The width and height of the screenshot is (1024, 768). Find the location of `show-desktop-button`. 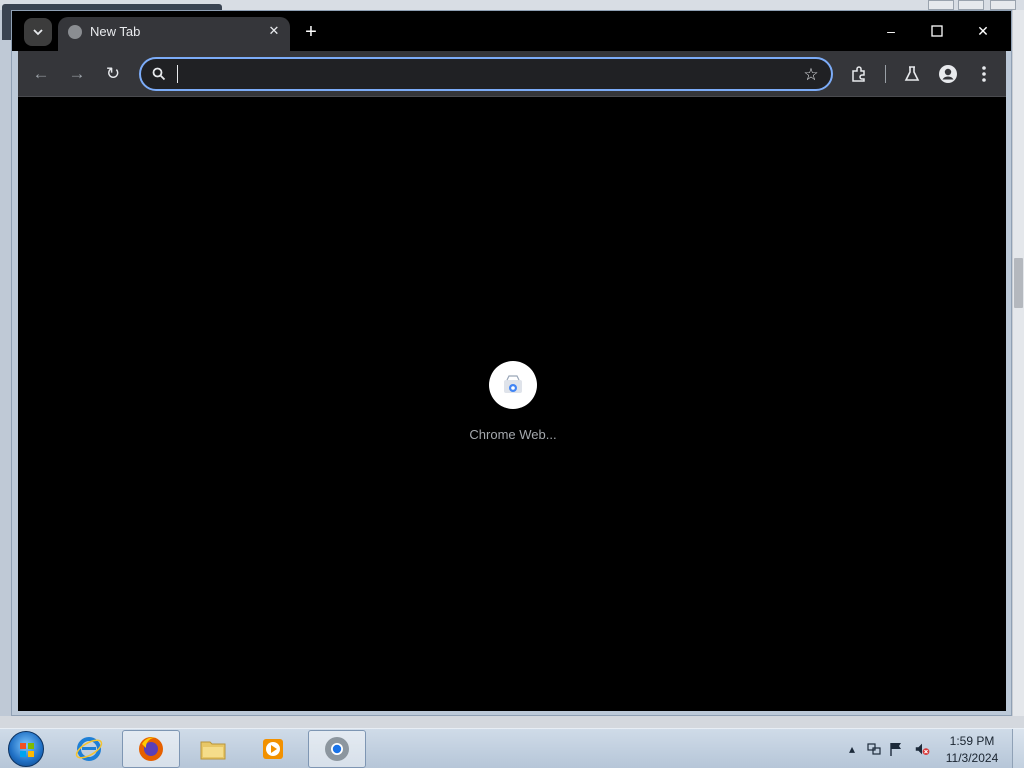

show-desktop-button is located at coordinates (1018, 748).